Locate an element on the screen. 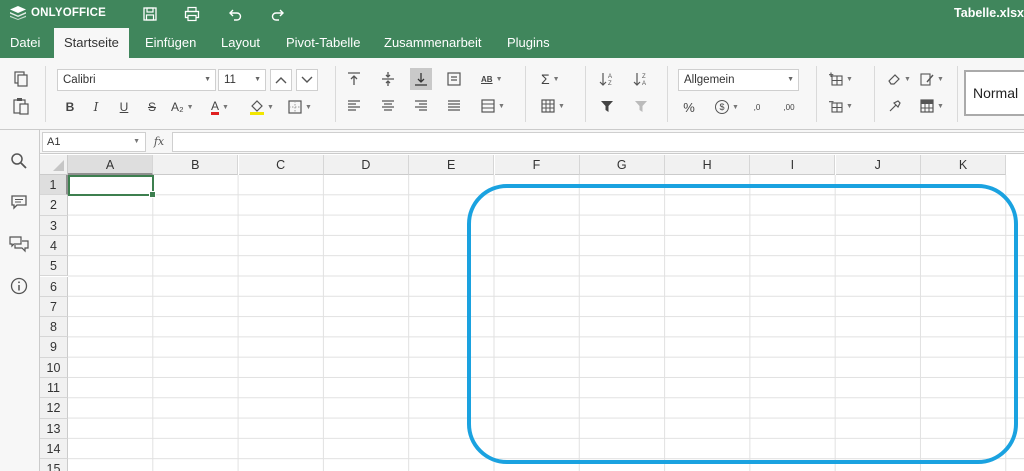 Image resolution: width=1024 pixels, height=471 pixels. align-middle-icon is located at coordinates (388, 79).